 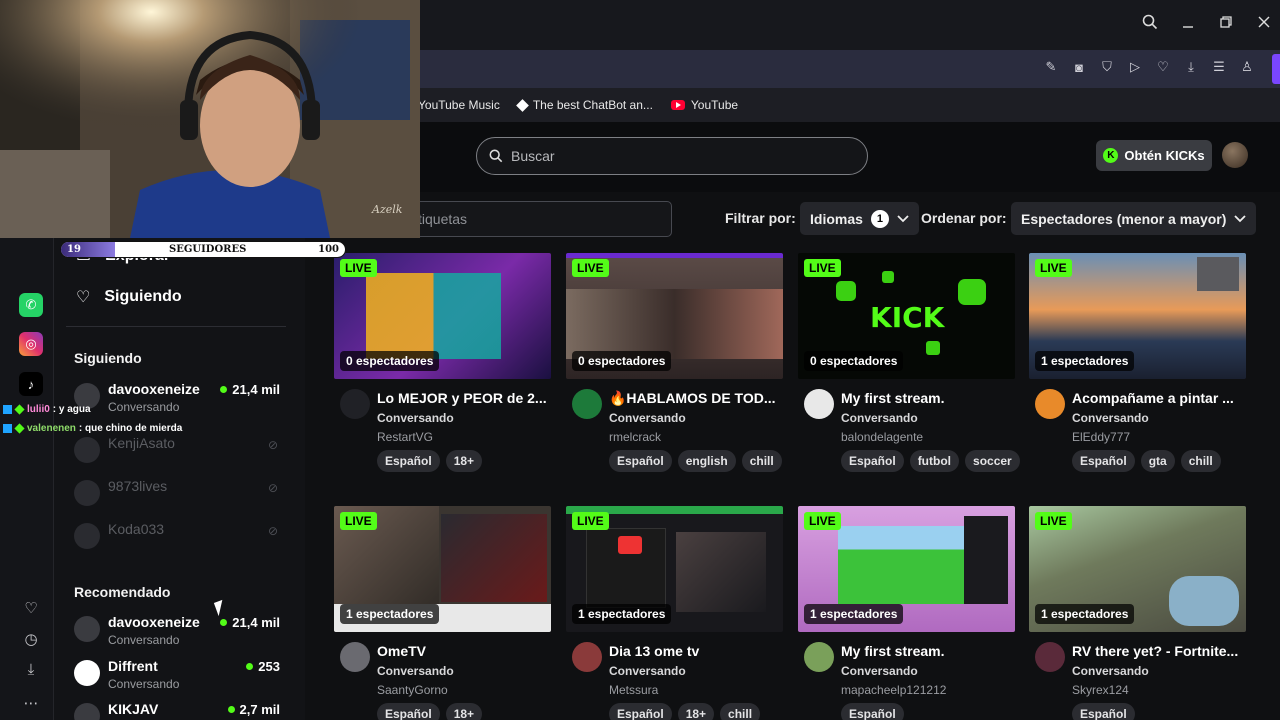 What do you see at coordinates (1100, 690) in the screenshot?
I see `streamer-name: Skyrex124` at bounding box center [1100, 690].